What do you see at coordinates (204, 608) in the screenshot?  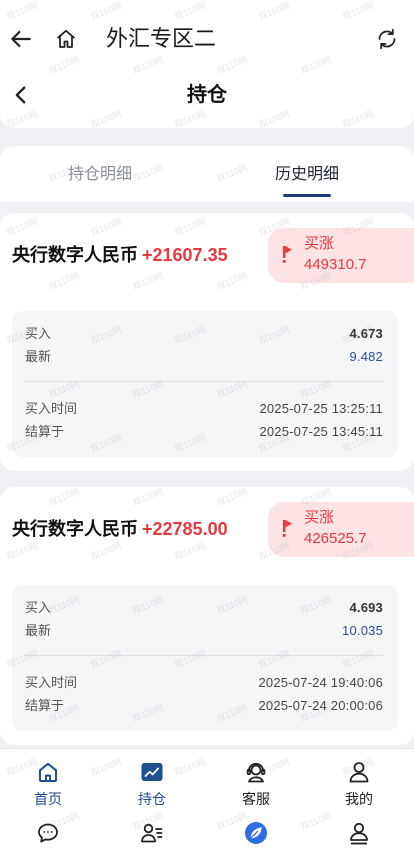 I see `detail-row-buy-price: 买入 4.693` at bounding box center [204, 608].